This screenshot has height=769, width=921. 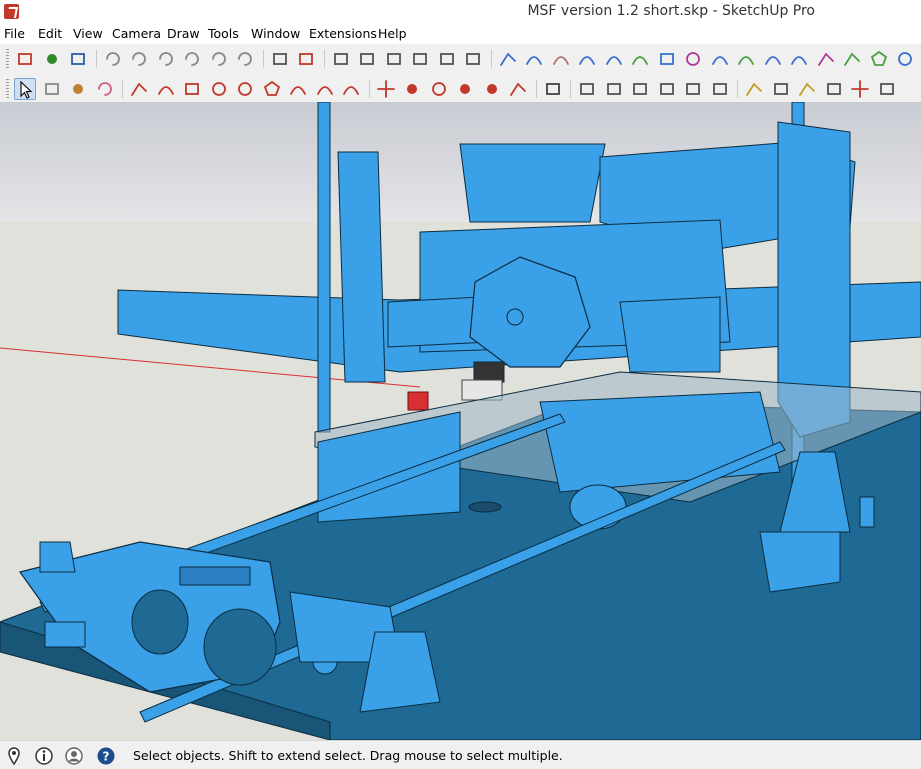 I want to click on main-toolbar, so click(x=460, y=59).